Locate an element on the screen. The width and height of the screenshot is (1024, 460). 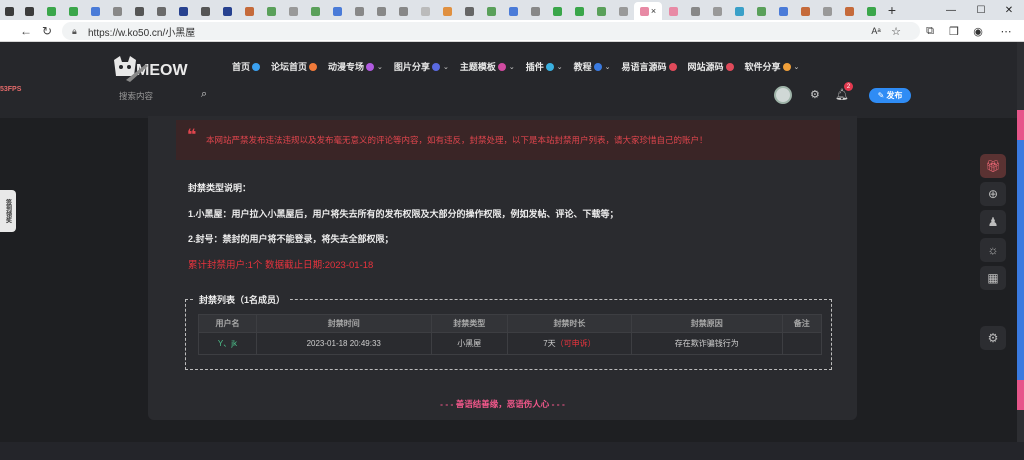
avatar is located at coordinates (783, 95).